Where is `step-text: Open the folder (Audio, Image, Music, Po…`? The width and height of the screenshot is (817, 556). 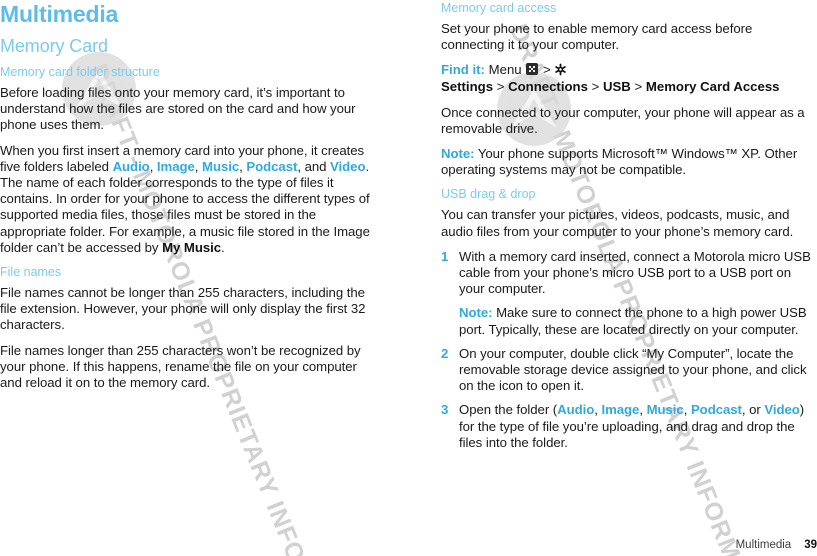 step-text: Open the folder (Audio, Image, Music, Po… is located at coordinates (638, 426).